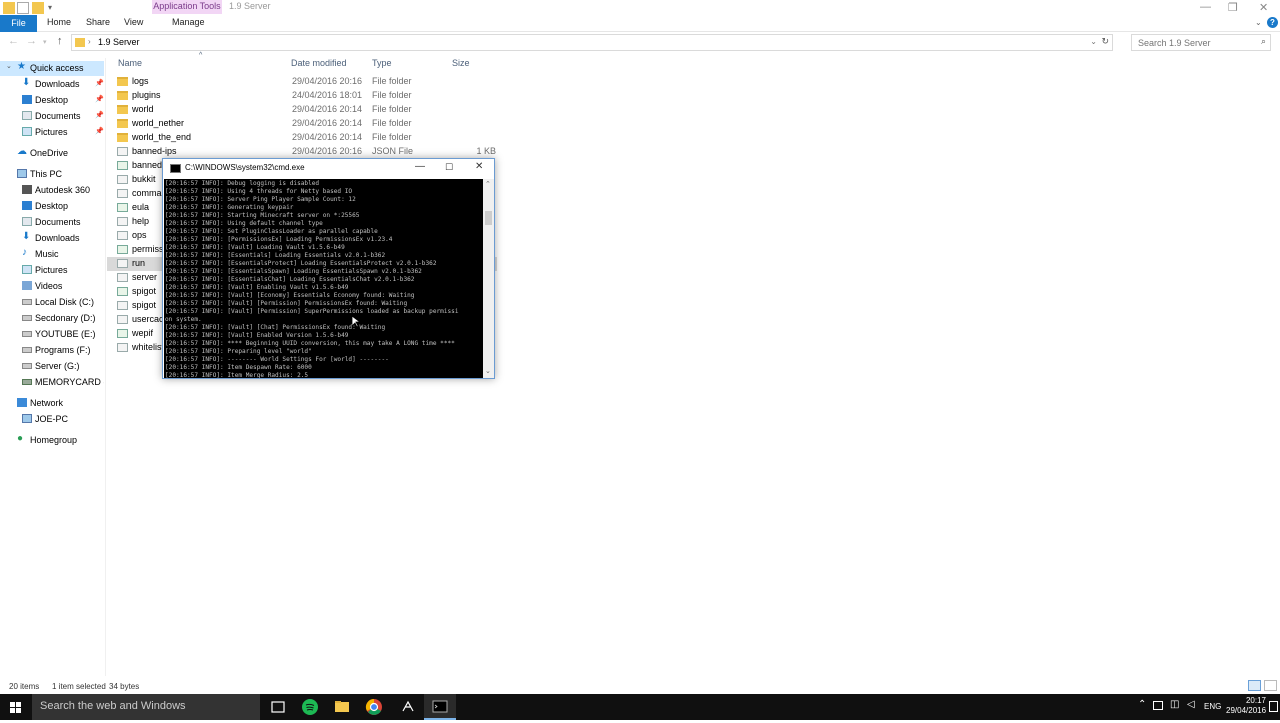 The image size is (1280, 723). What do you see at coordinates (1158, 705) in the screenshot?
I see `battery-icon` at bounding box center [1158, 705].